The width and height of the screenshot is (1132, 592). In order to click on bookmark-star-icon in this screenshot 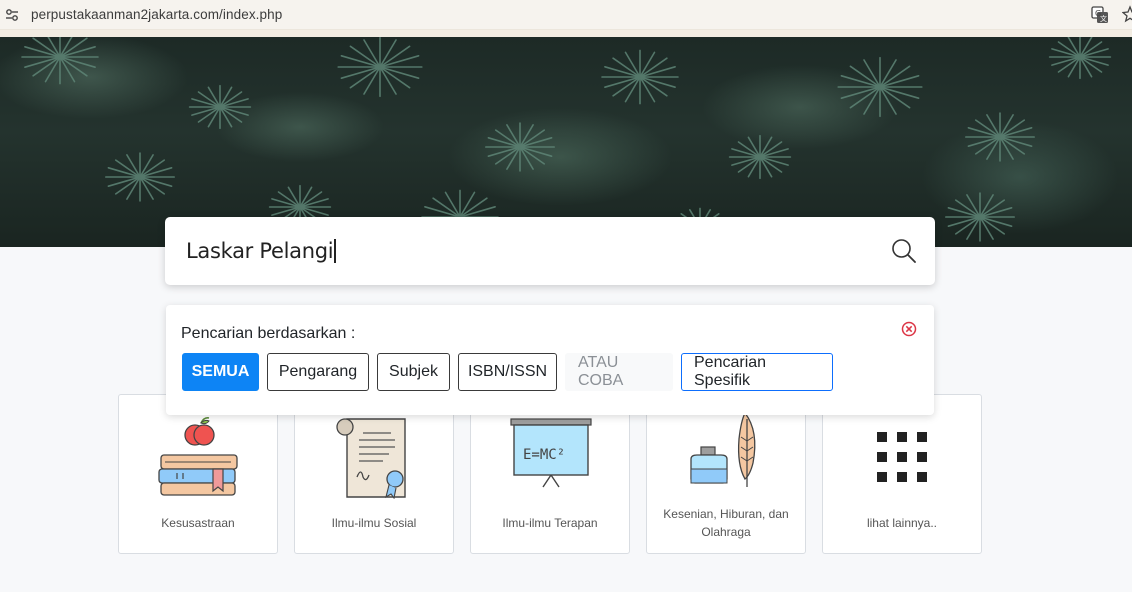, I will do `click(1127, 14)`.